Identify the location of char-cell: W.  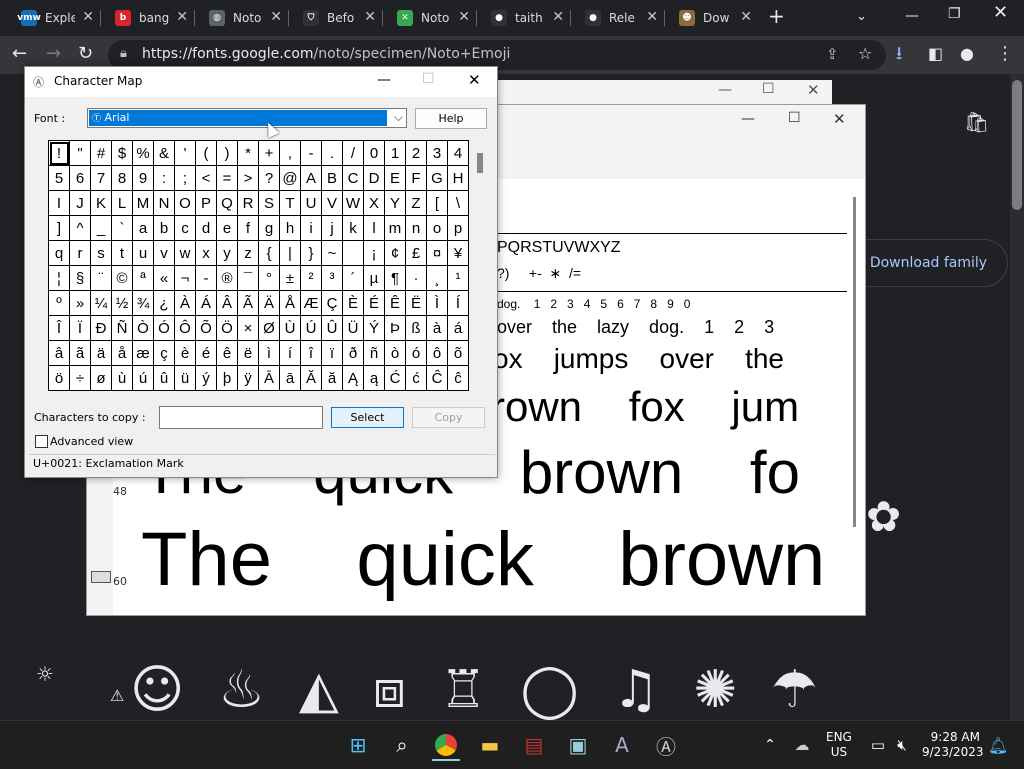
(353, 203).